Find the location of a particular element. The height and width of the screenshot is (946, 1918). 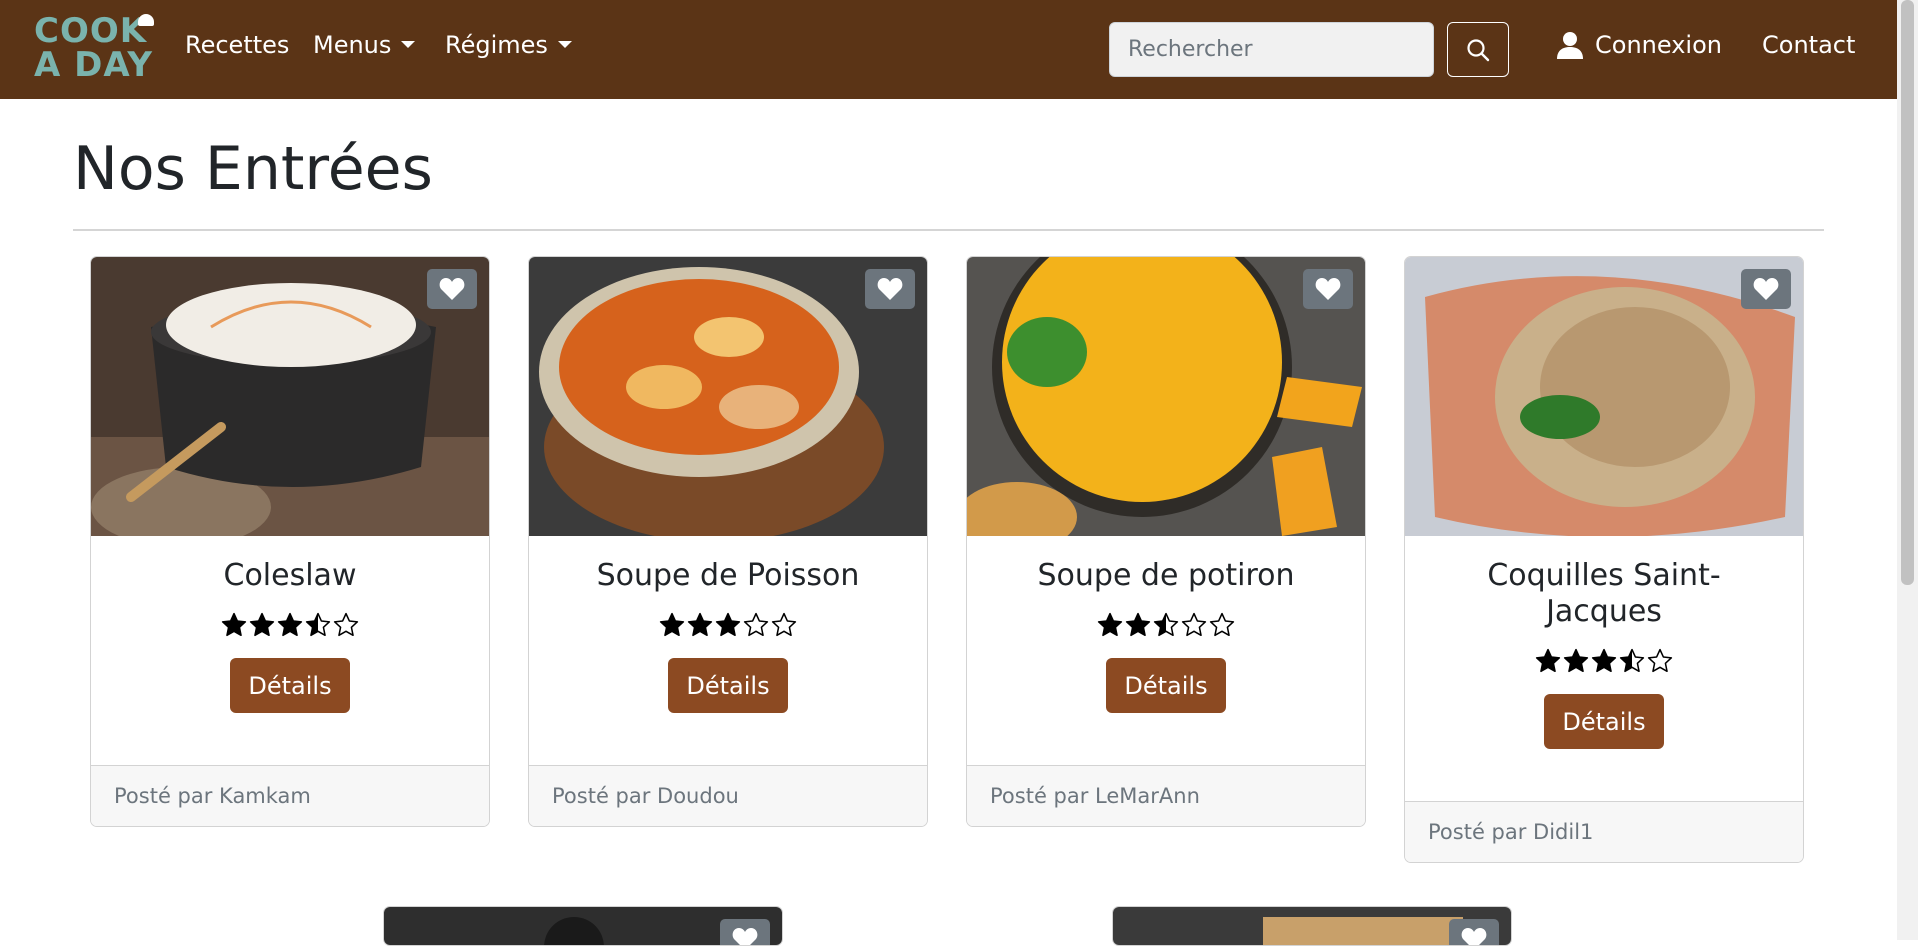

logo: COOK A DAY is located at coordinates (98, 50).